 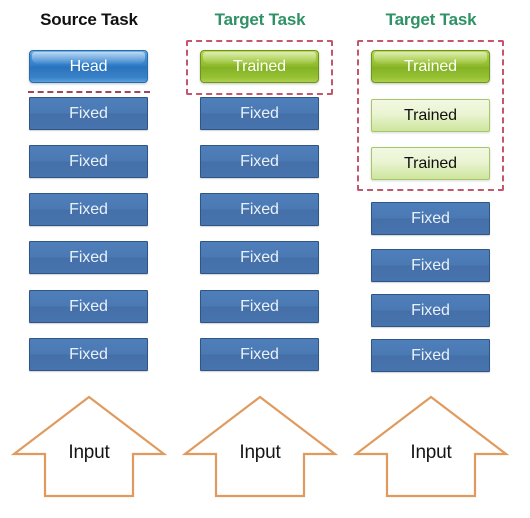 I want to click on column-title-target-task-1: Target Task, so click(x=260, y=19).